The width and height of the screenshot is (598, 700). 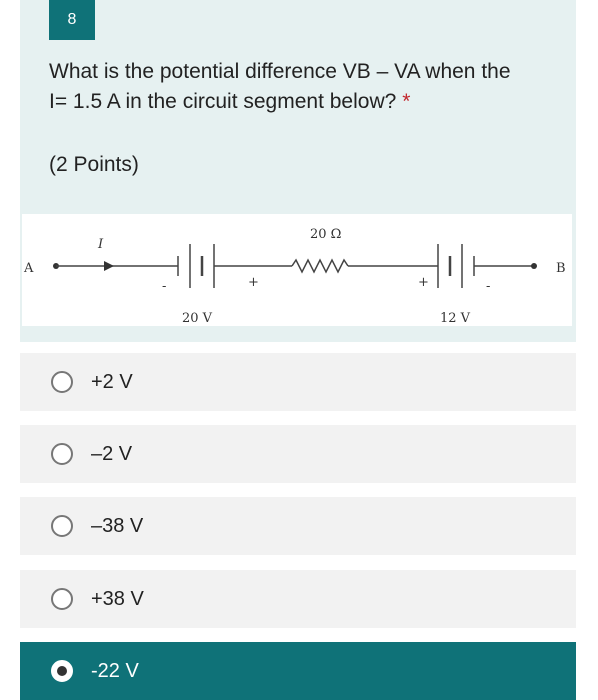 I want to click on terminal-b-dot, so click(x=534, y=266).